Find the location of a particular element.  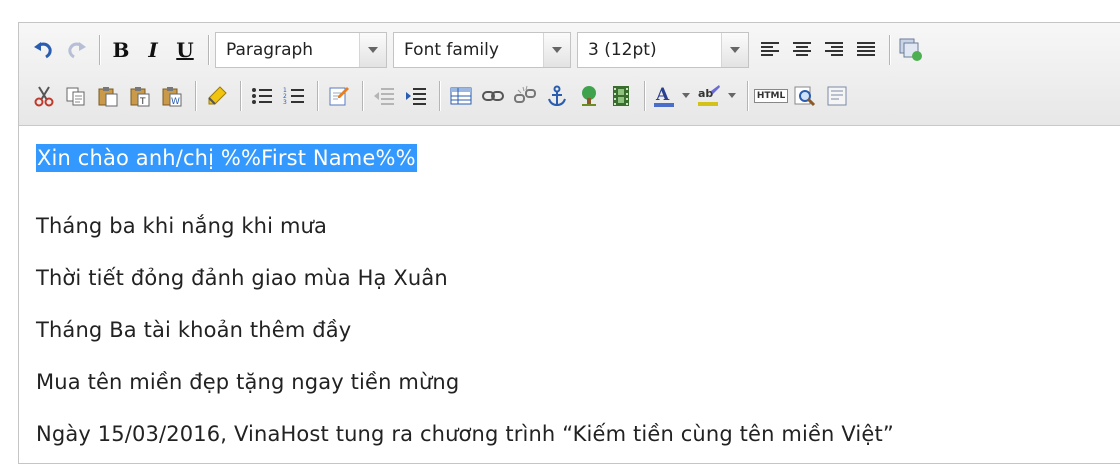

content-line: Thời tiết đỏng đảnh giao mùa Hạ Xuân is located at coordinates (242, 278).